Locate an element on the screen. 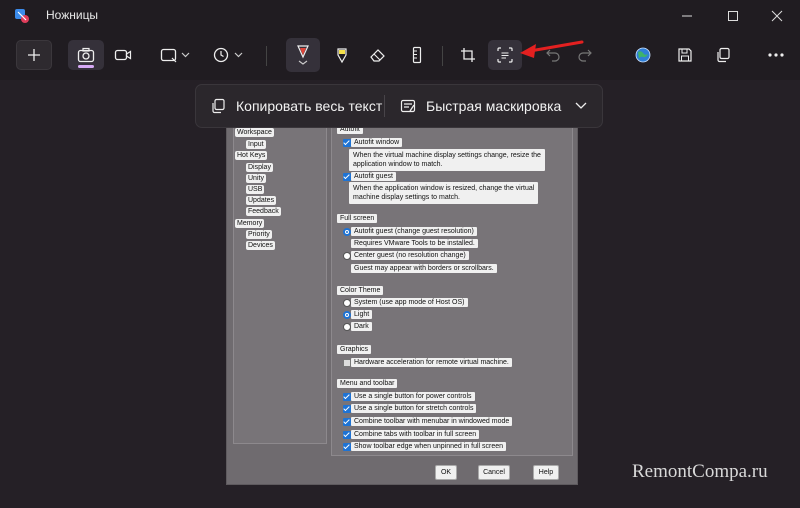 This screenshot has width=800, height=508. option-label: Use a single button for stretch controls is located at coordinates (414, 408).